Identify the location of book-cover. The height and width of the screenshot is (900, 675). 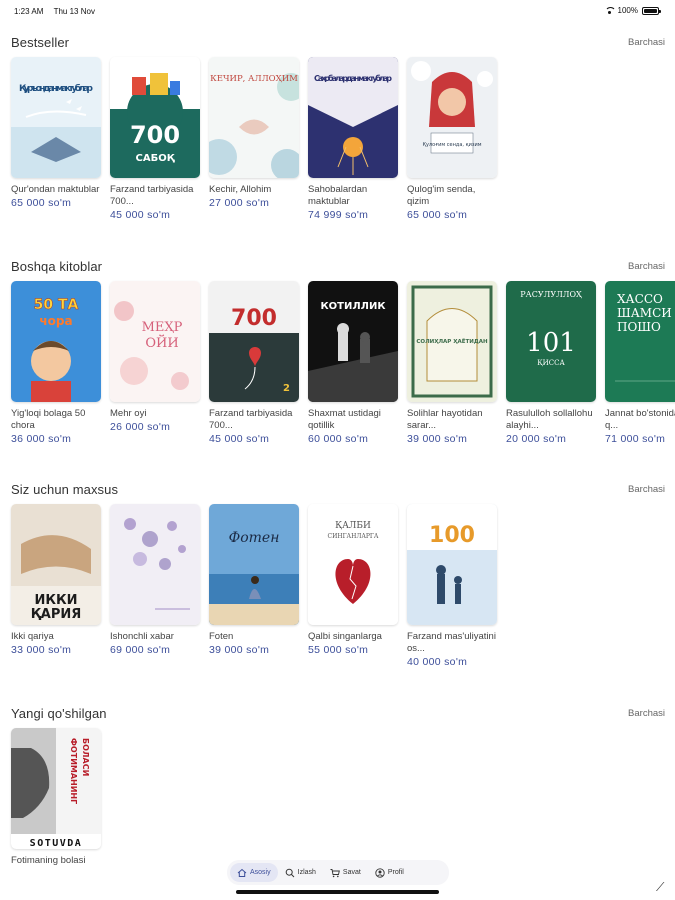
(155, 564).